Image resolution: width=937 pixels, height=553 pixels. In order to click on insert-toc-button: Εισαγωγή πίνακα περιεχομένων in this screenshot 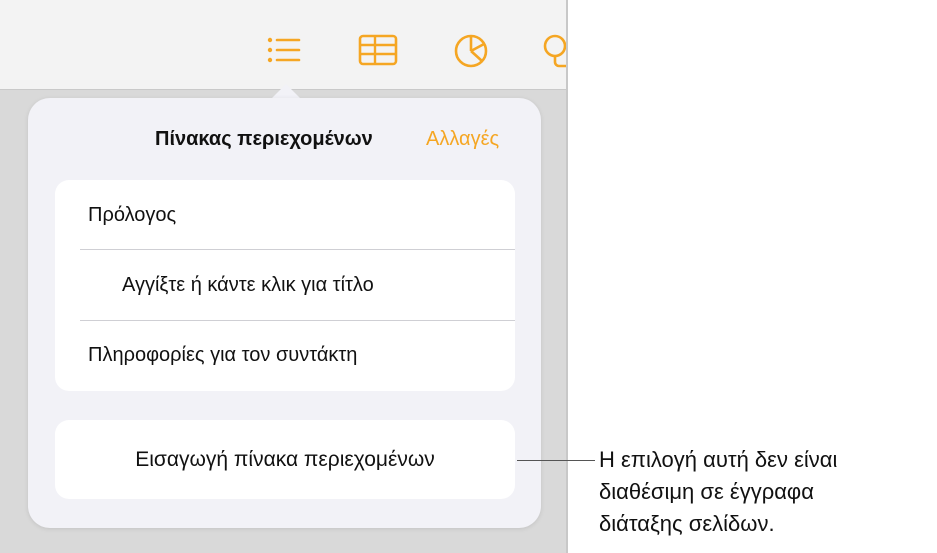, I will do `click(285, 459)`.